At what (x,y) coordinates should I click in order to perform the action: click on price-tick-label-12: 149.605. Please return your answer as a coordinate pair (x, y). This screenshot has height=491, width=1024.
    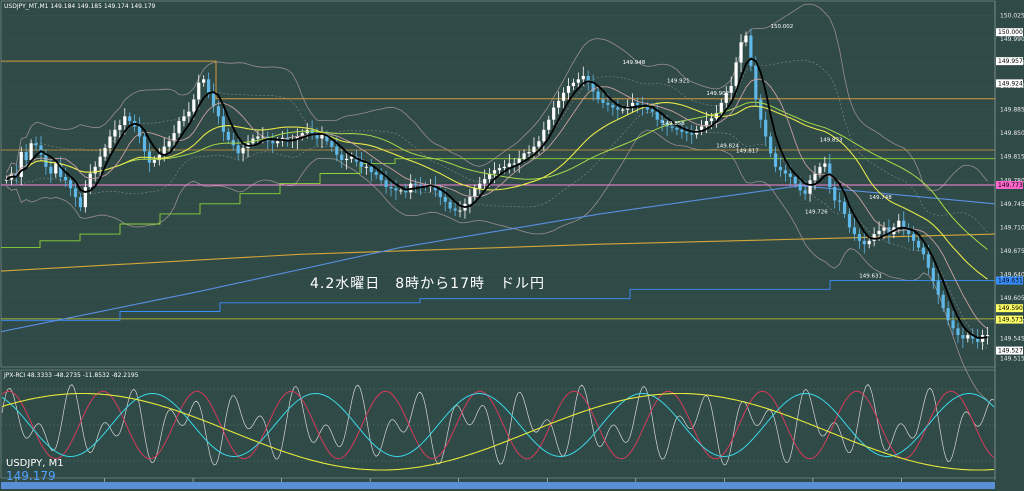
    Looking at the image, I should click on (1012, 298).